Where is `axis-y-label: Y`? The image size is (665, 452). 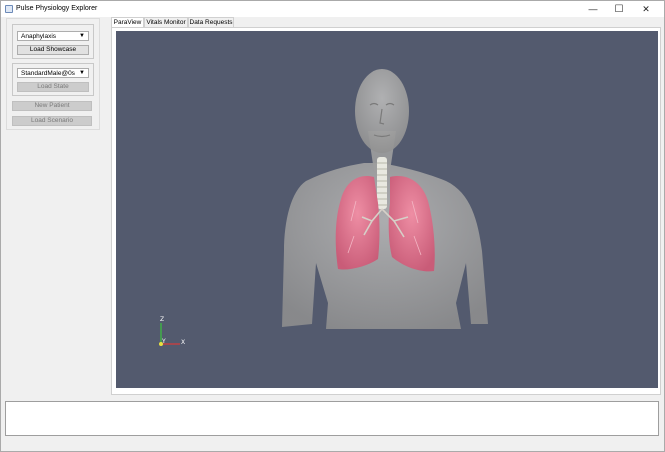
axis-y-label: Y is located at coordinates (164, 341).